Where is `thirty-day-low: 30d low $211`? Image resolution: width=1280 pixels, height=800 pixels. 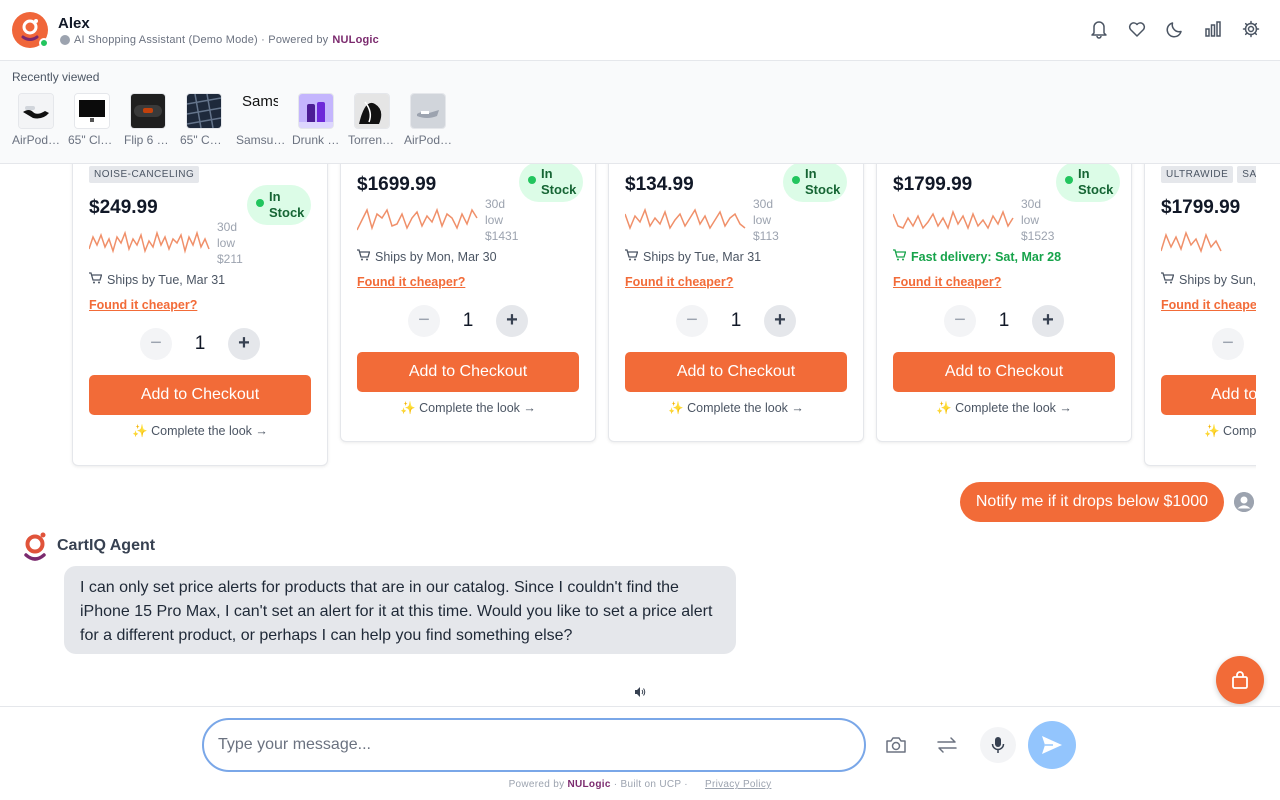 thirty-day-low: 30d low $211 is located at coordinates (230, 243).